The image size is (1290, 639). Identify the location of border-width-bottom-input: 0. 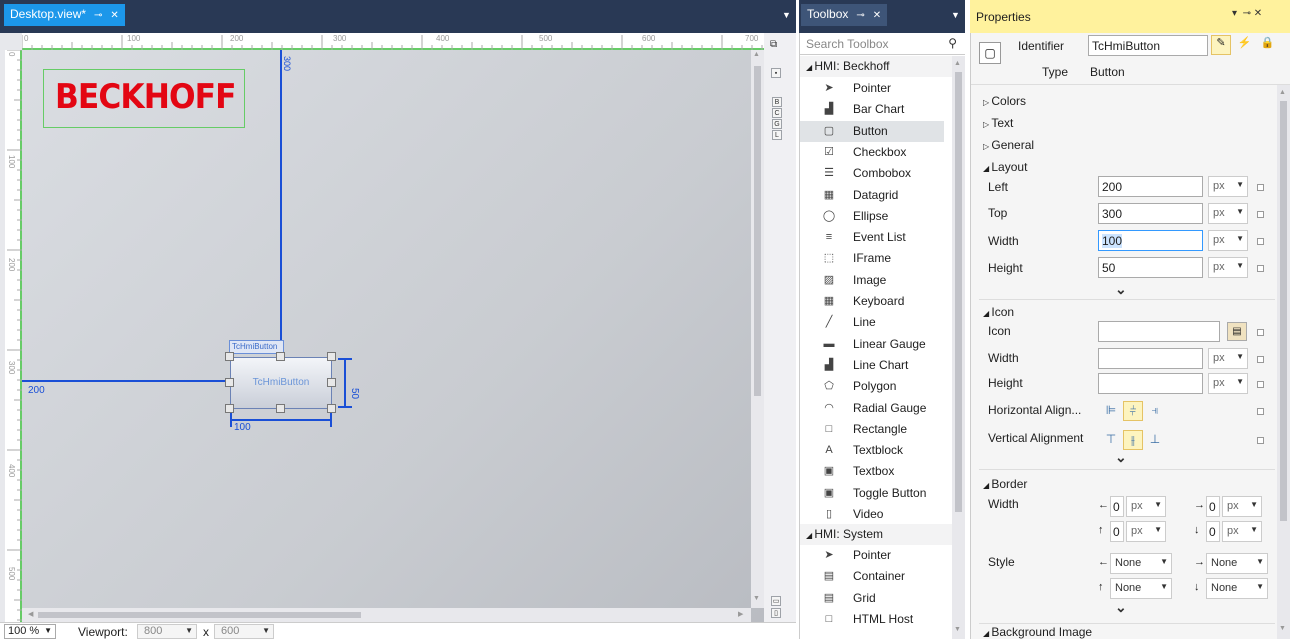
(1213, 531).